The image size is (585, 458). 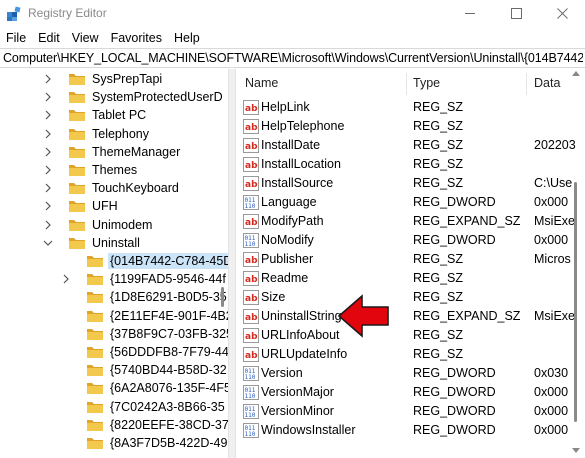 What do you see at coordinates (308, 430) in the screenshot?
I see `value-name: WindowsInstaller` at bounding box center [308, 430].